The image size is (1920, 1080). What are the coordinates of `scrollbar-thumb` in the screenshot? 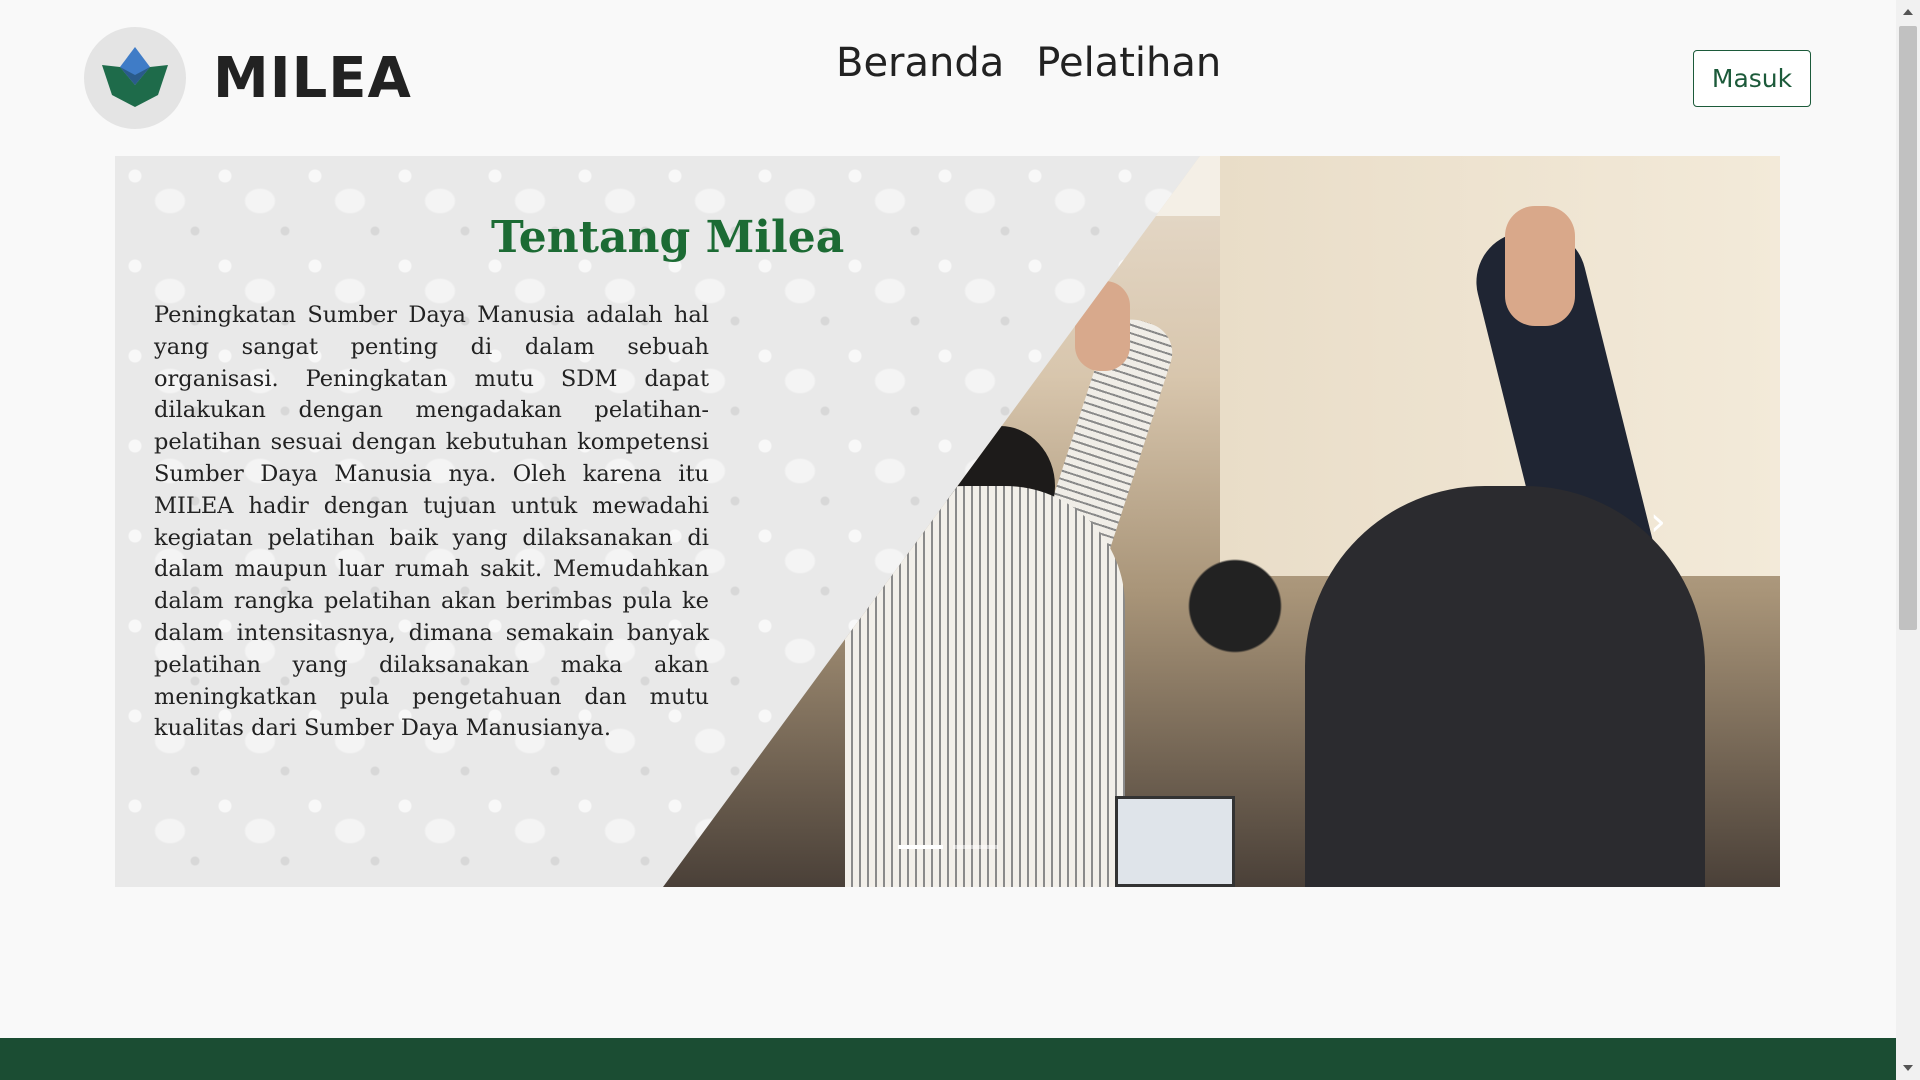 It's located at (1908, 328).